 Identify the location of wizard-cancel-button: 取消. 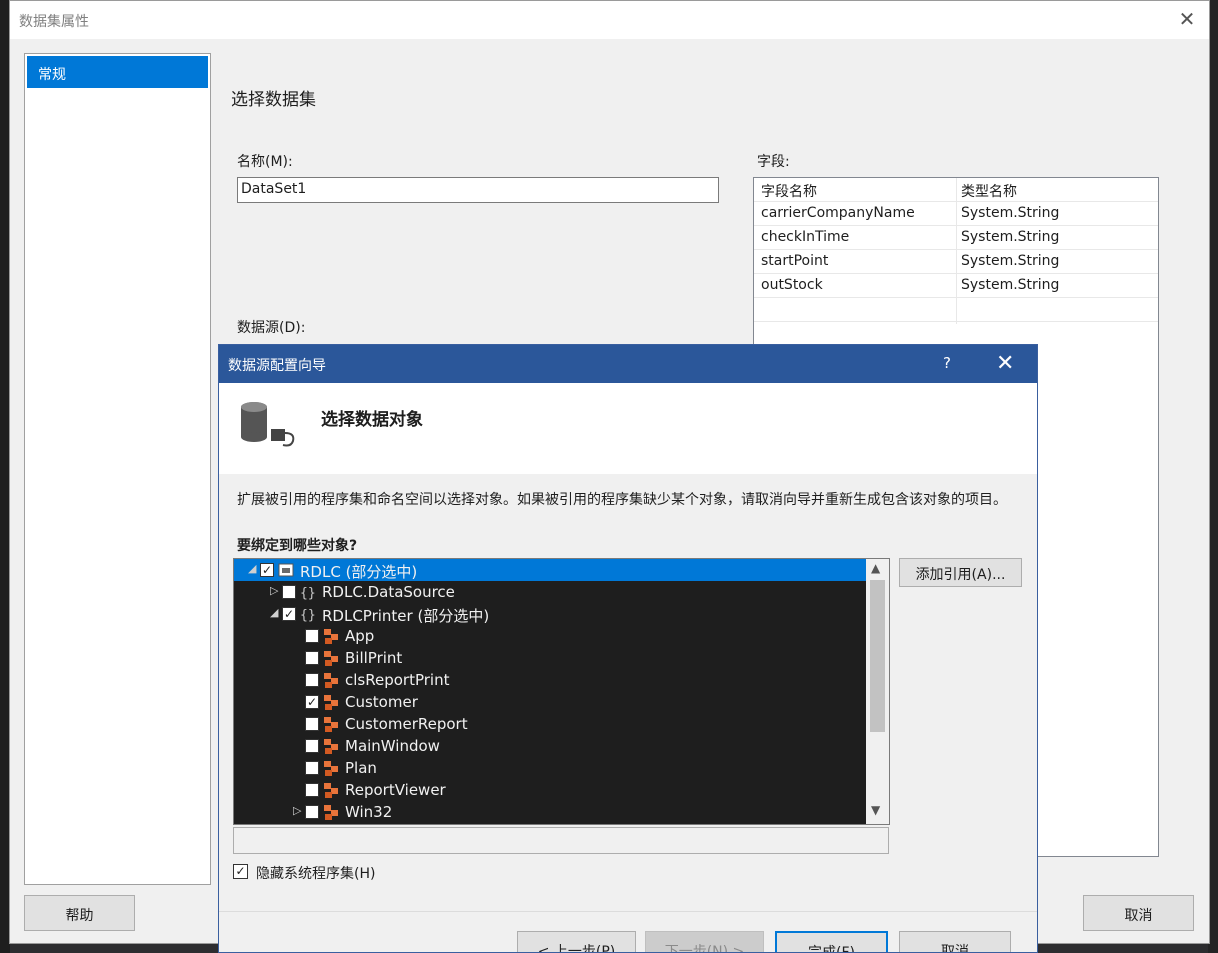
(955, 941).